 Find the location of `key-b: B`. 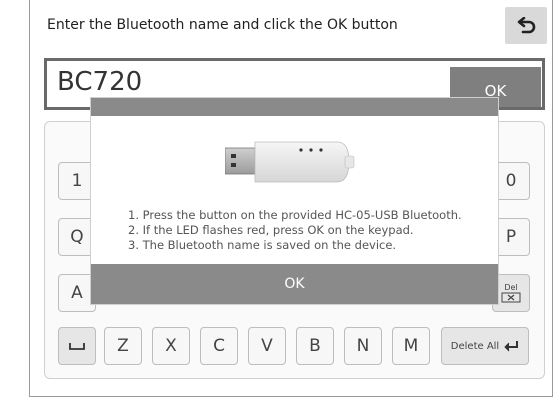

key-b: B is located at coordinates (315, 346).